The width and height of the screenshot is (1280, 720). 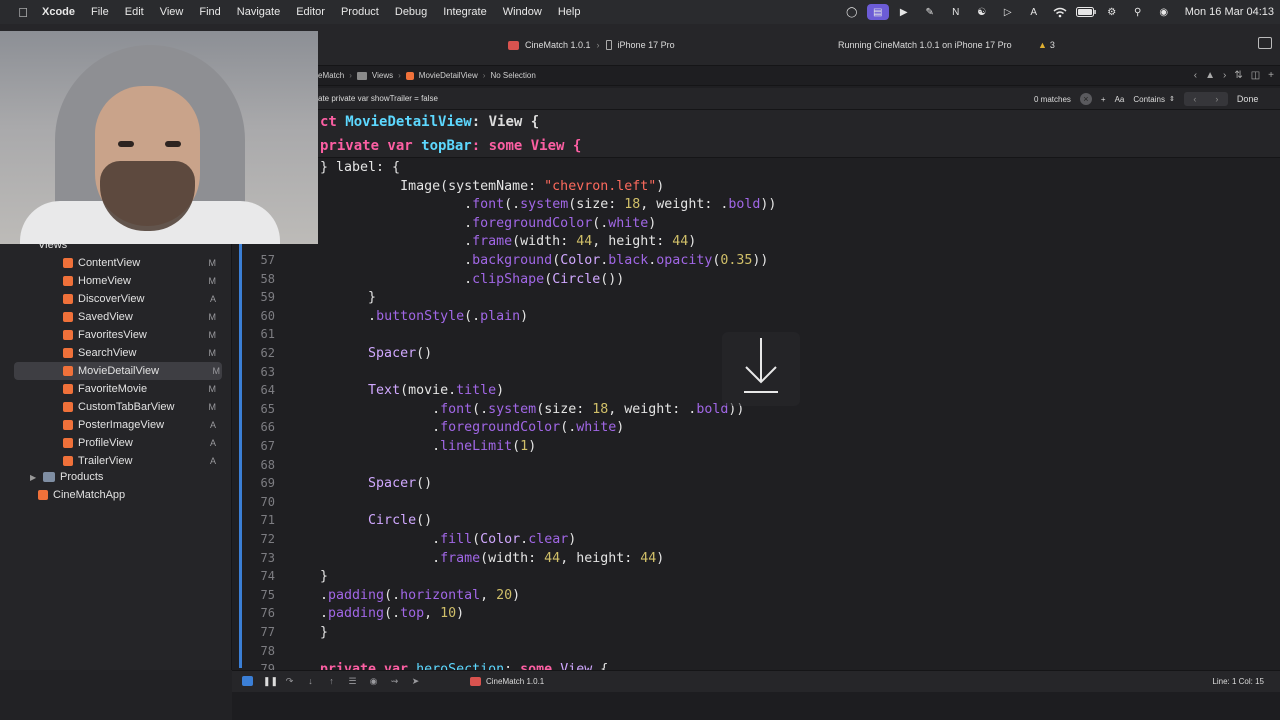 I want to click on menu-file: File, so click(x=100, y=12).